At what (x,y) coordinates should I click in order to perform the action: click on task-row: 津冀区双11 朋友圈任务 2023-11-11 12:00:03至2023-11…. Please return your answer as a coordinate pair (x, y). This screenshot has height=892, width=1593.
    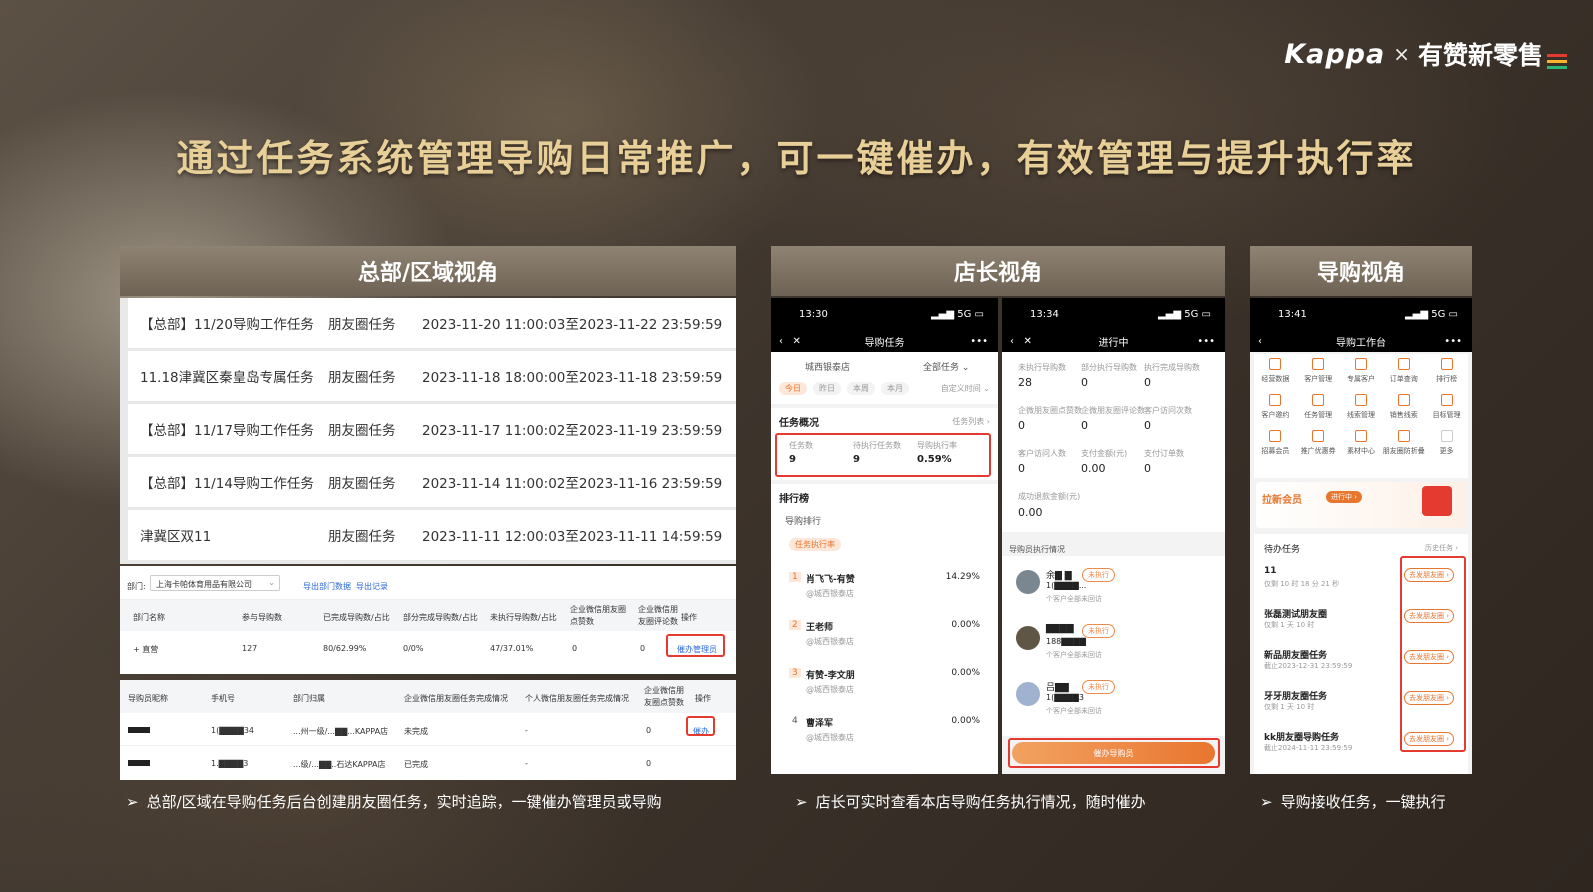
    Looking at the image, I should click on (432, 535).